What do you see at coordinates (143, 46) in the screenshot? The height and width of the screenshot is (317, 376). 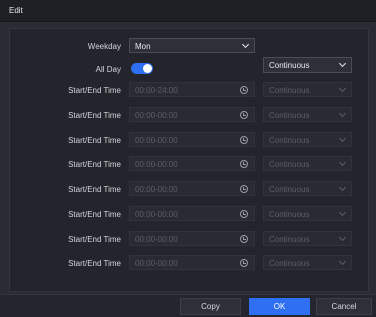 I see `weekday-value: Mon` at bounding box center [143, 46].